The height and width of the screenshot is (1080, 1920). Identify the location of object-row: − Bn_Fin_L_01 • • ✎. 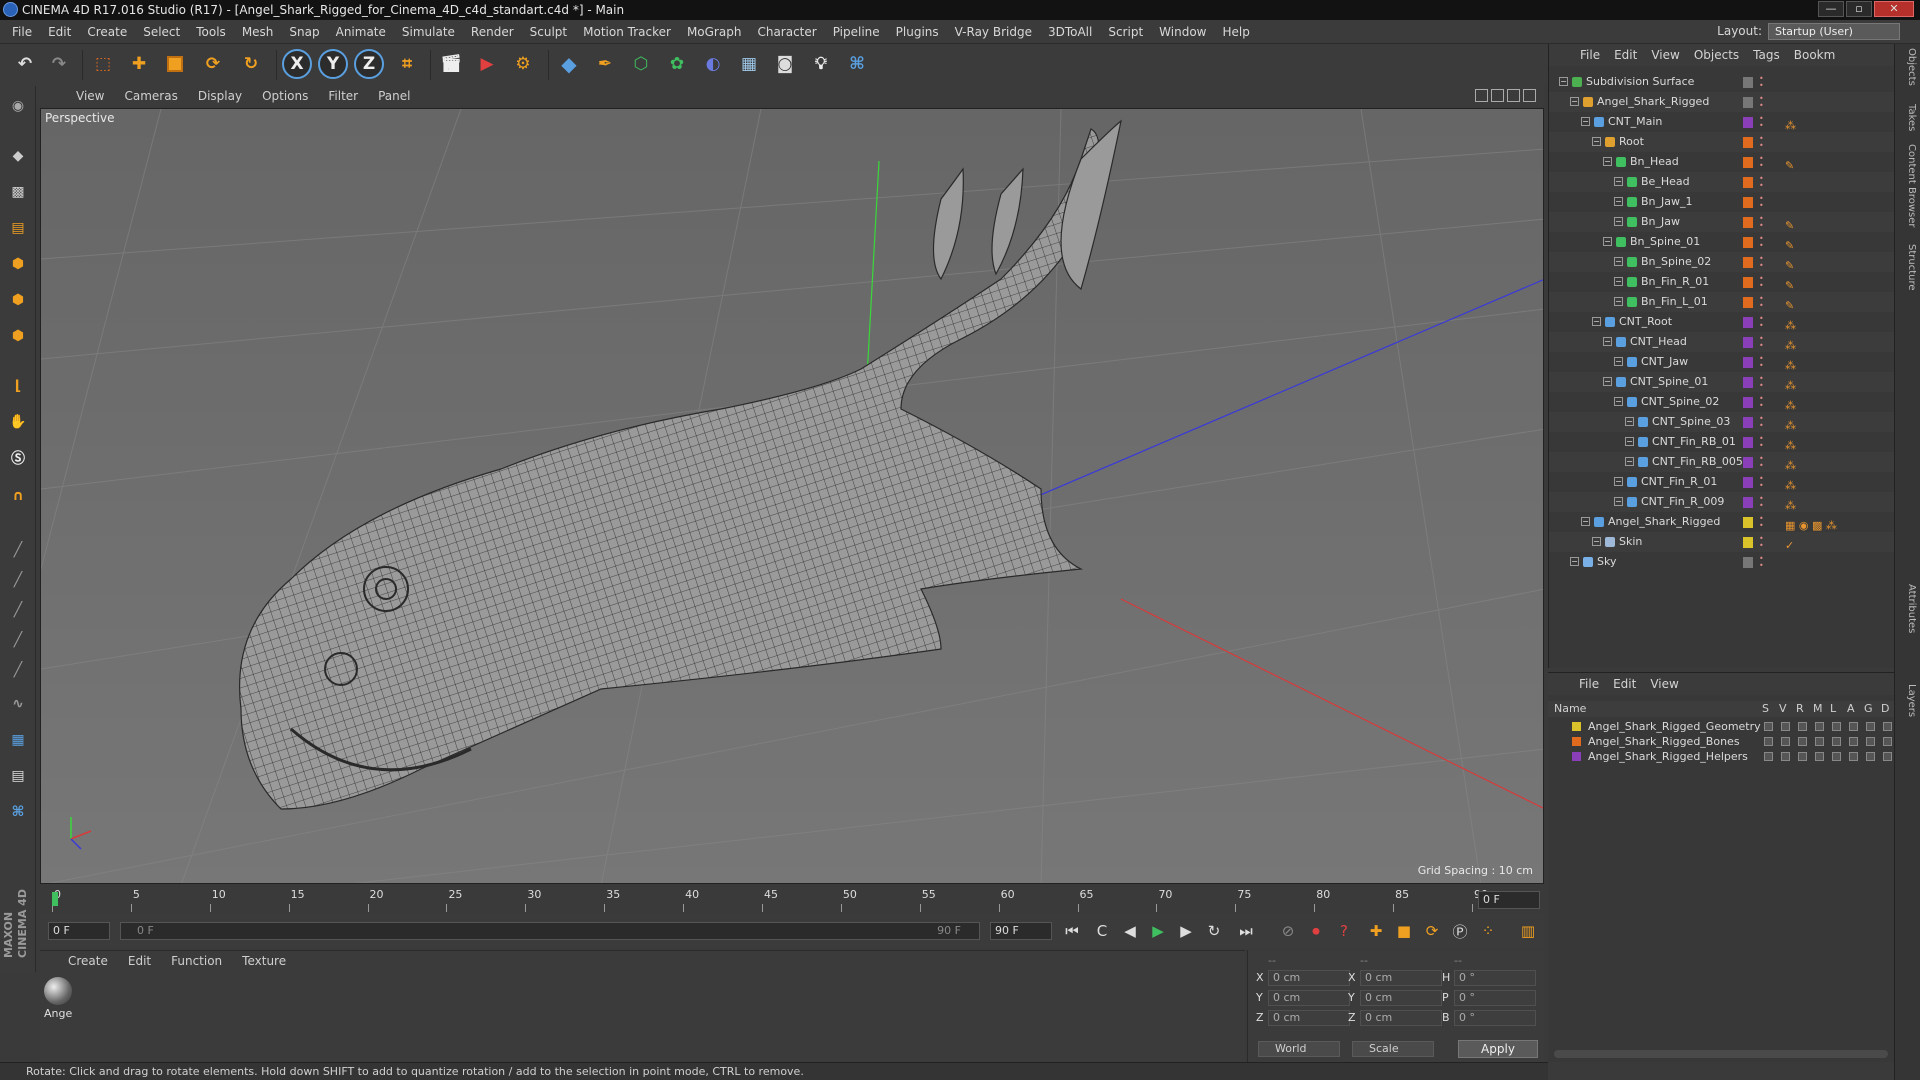
(1722, 302).